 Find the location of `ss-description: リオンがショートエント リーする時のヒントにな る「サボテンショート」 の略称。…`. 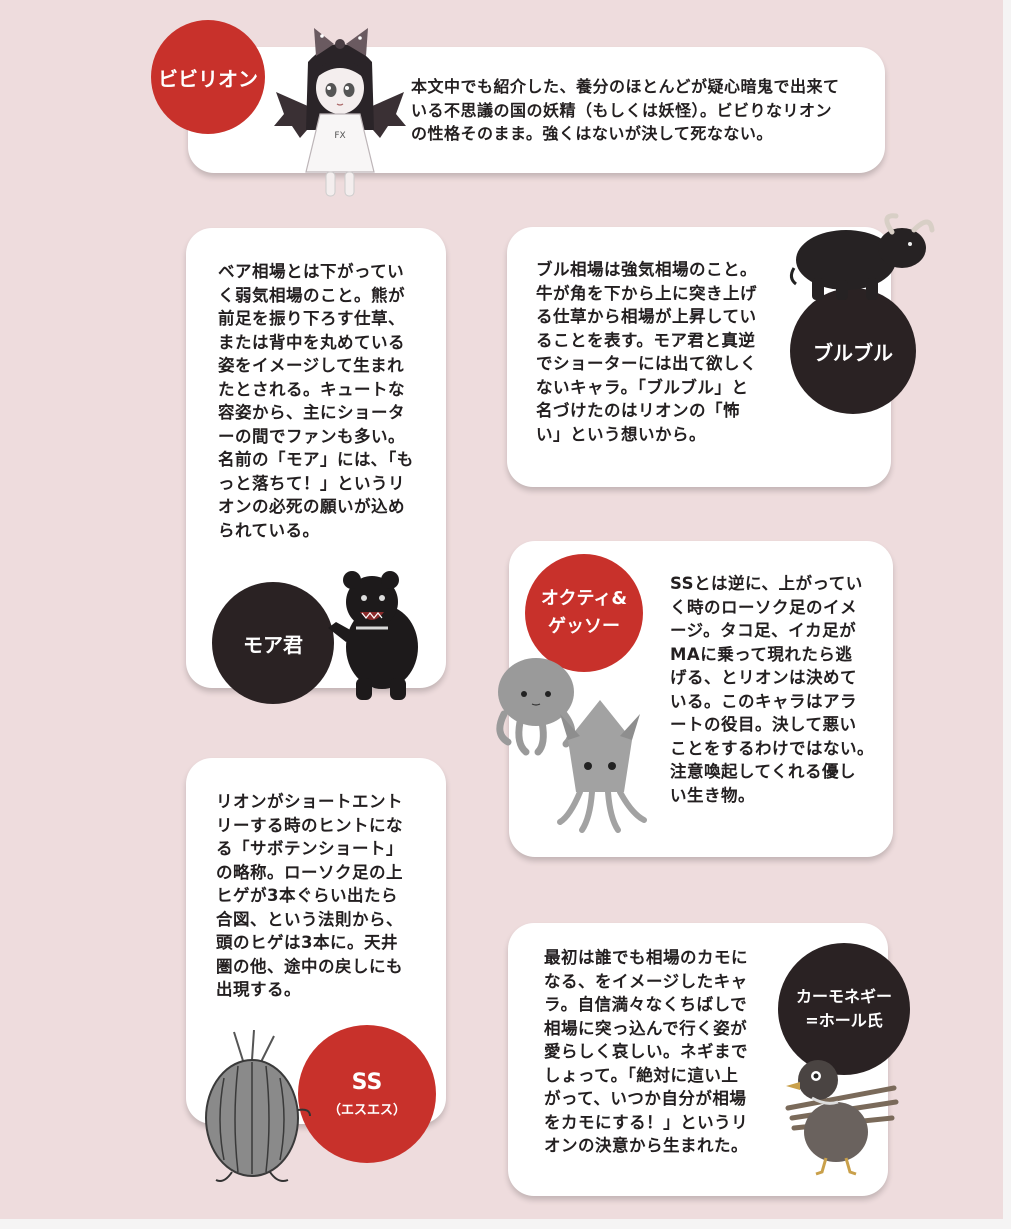

ss-description: リオンがショートエント リーする時のヒントにな る「サボテンショート」 の略称。… is located at coordinates (309, 895).